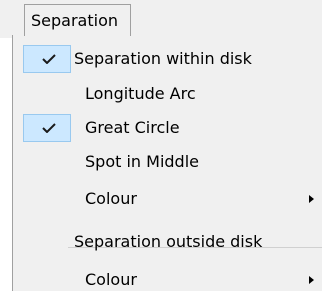 The width and height of the screenshot is (322, 297). I want to click on menu-item-longitude-arc: Longitude Arc, so click(167, 94).